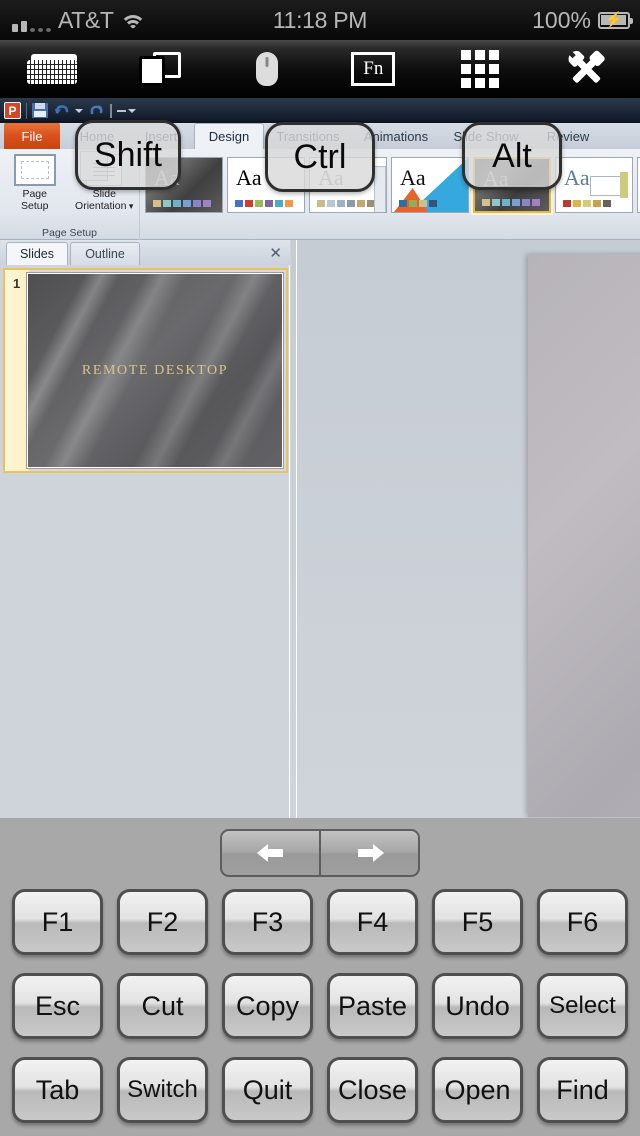  I want to click on key-switch: Switch, so click(162, 1090).